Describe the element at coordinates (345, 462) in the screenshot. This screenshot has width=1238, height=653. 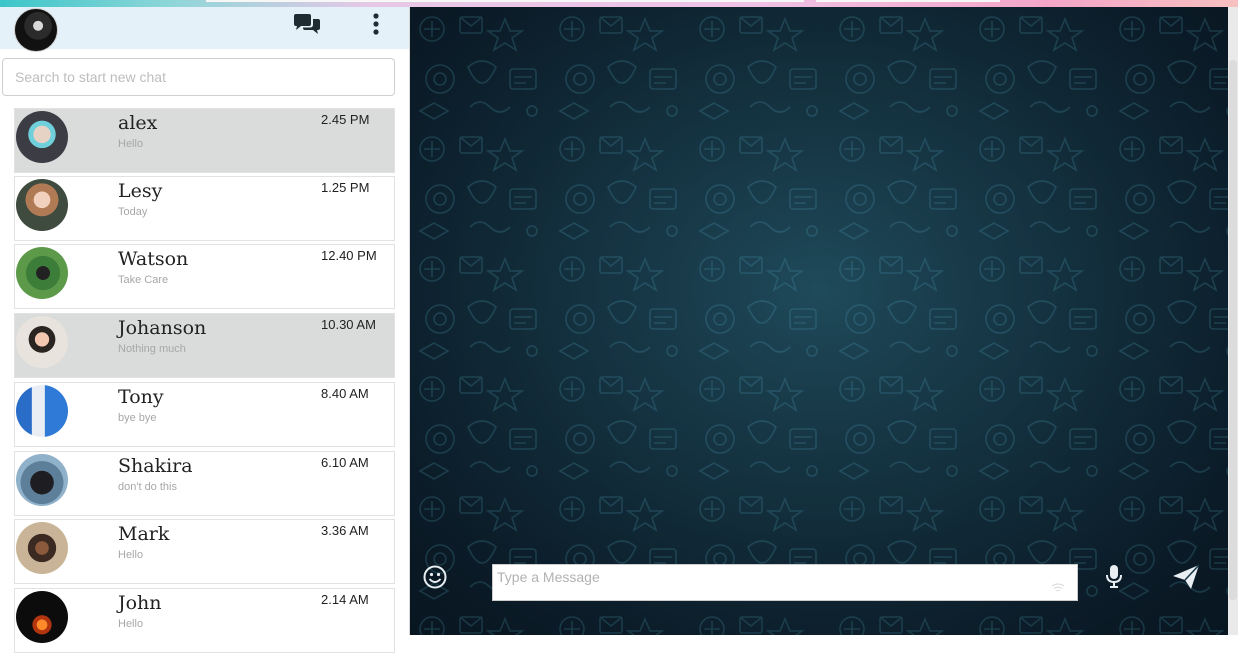
I see `message-time: 6.10 AM` at that location.